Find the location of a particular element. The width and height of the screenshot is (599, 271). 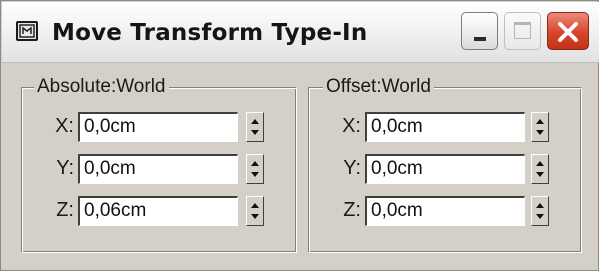

minimize-icon is located at coordinates (480, 39).